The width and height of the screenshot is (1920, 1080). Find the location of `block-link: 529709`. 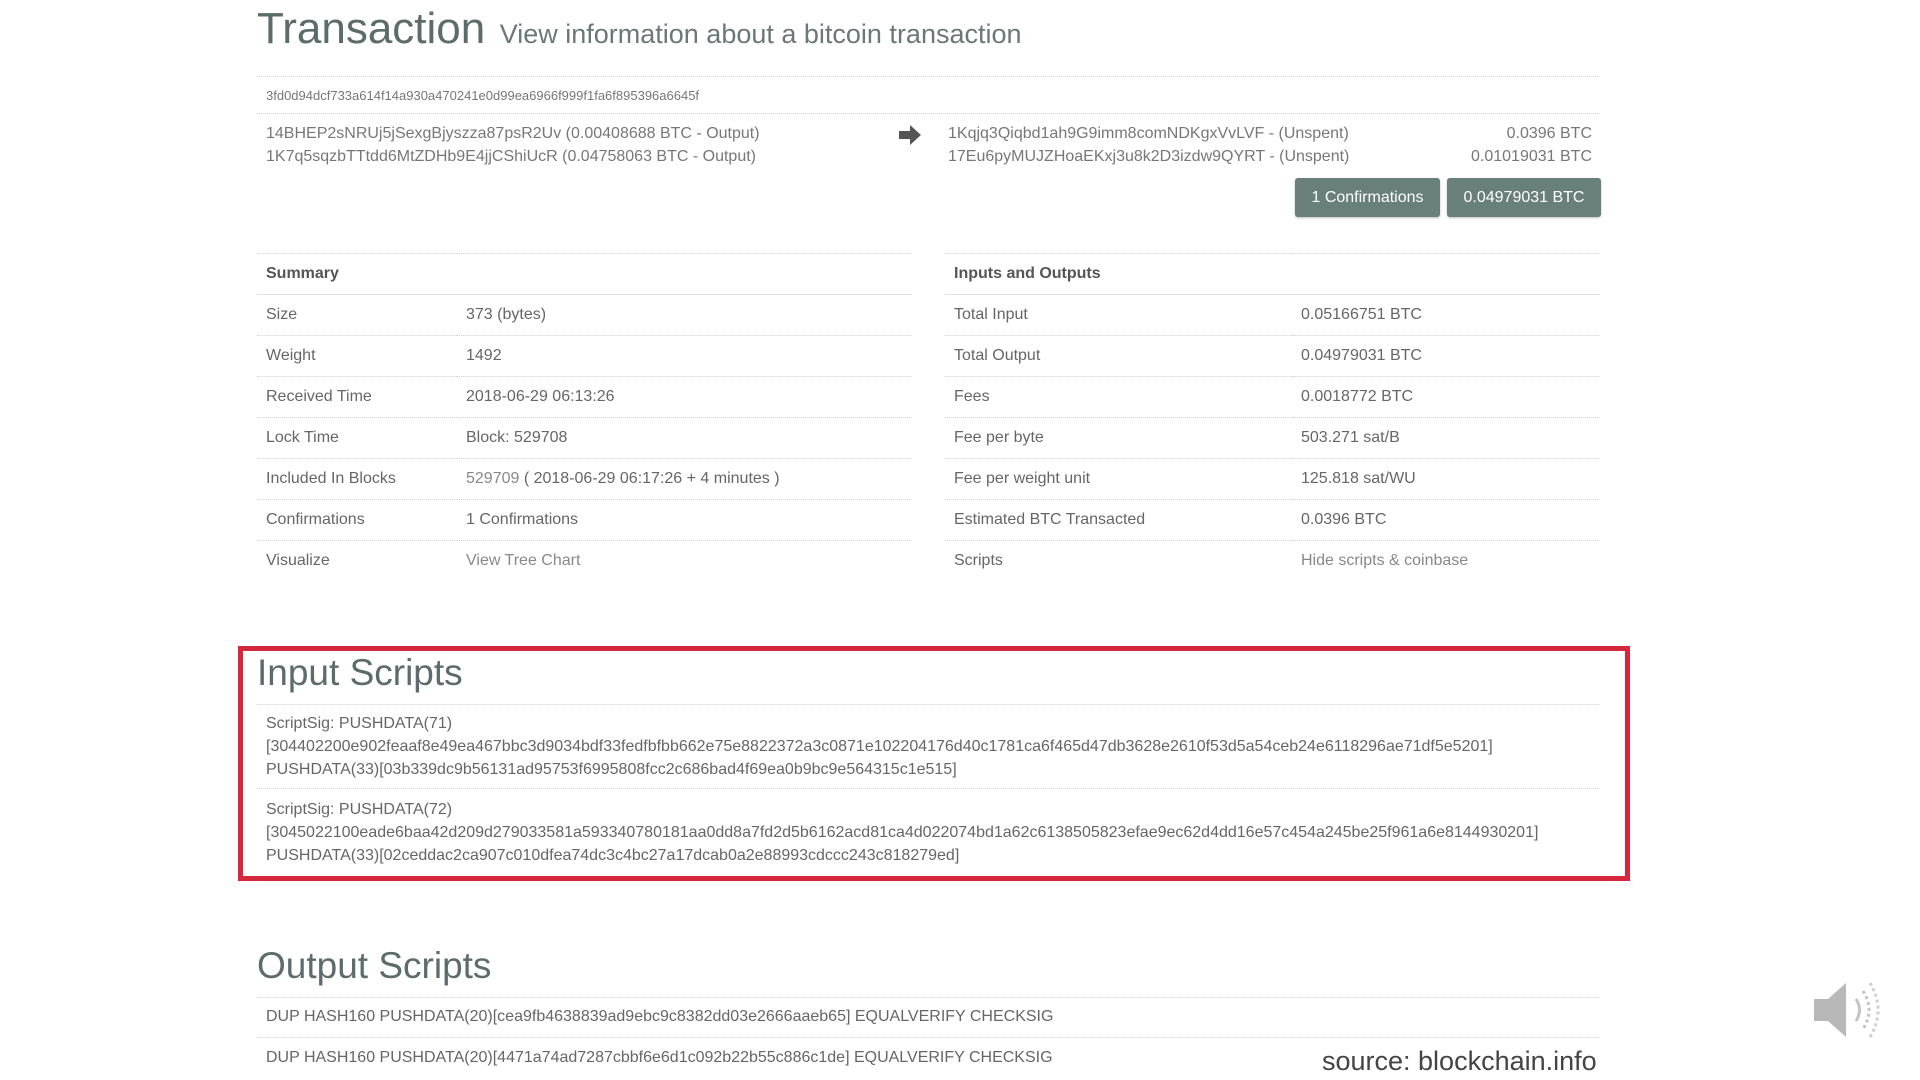

block-link: 529709 is located at coordinates (492, 478).